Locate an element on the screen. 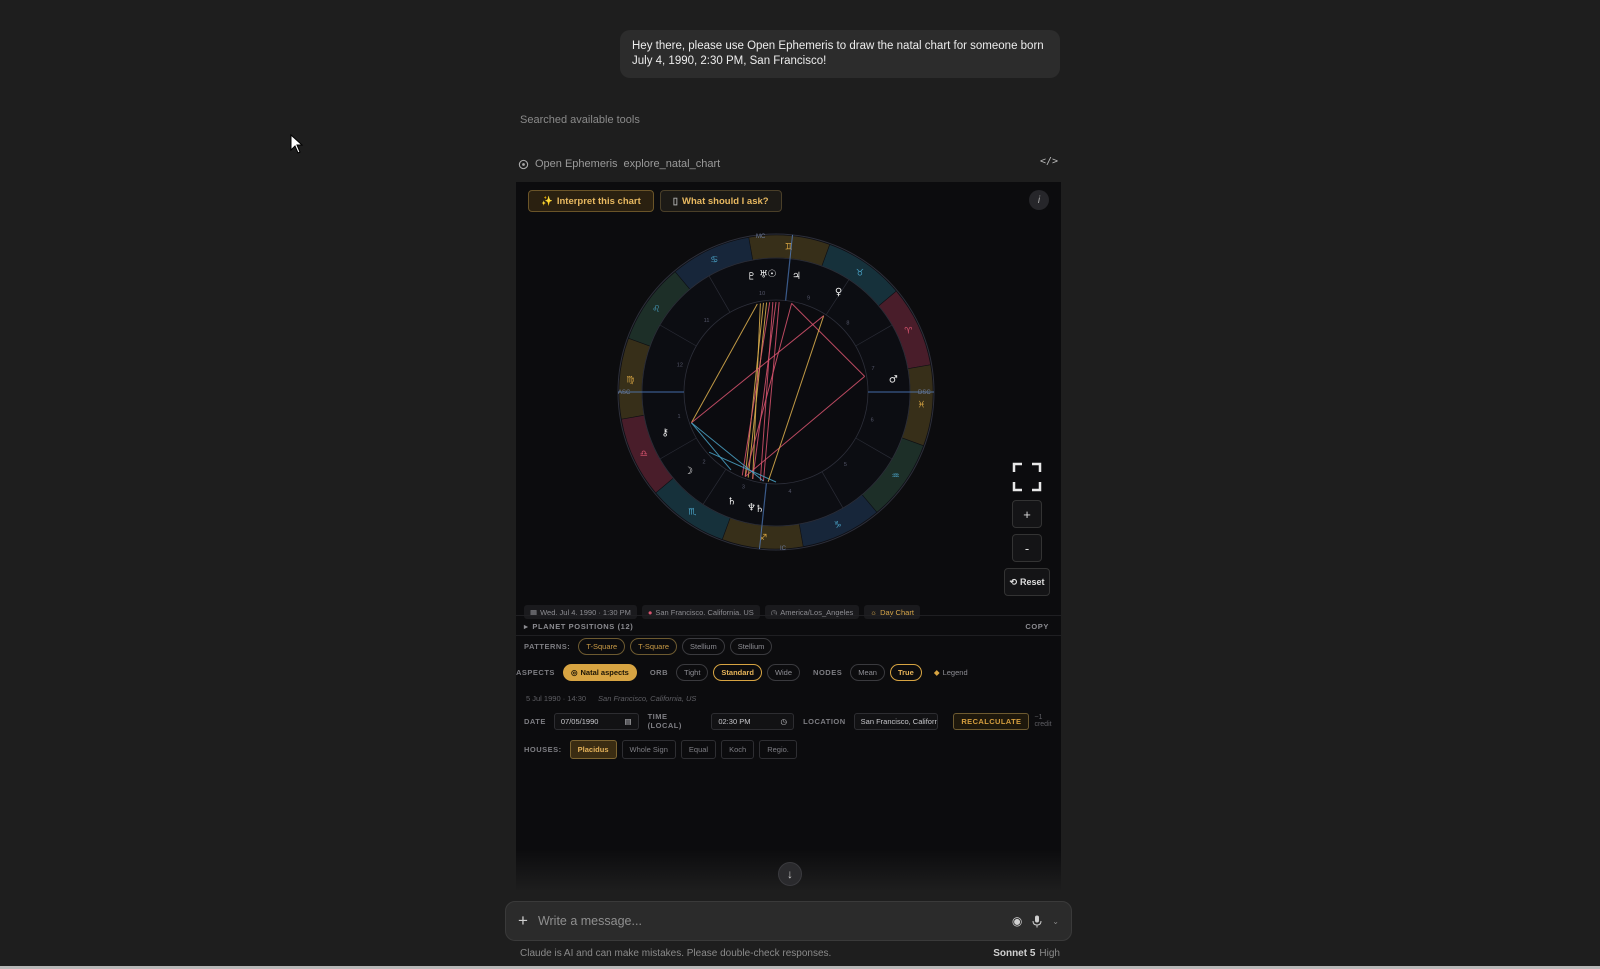  model-selector: Sonnet 5 High is located at coordinates (1026, 953).